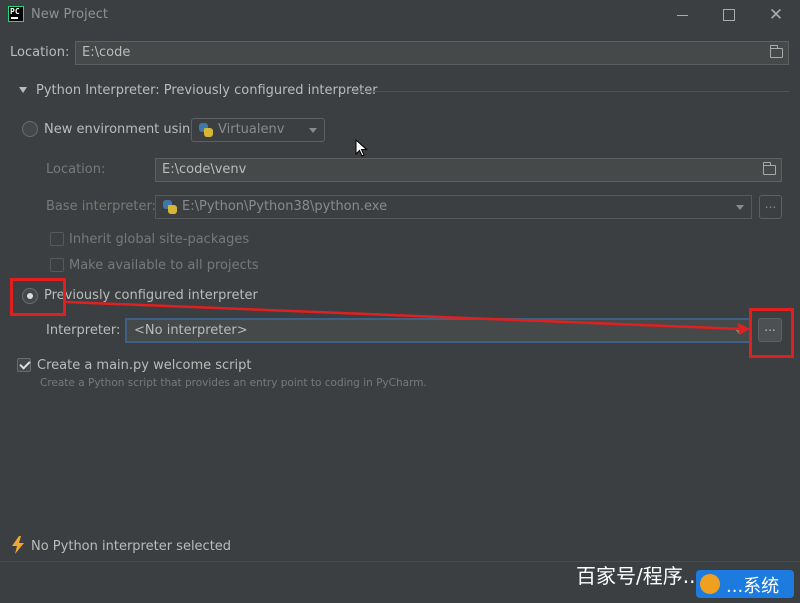 The height and width of the screenshot is (603, 800). Describe the element at coordinates (16, 14) in the screenshot. I see `pycharm-icon: PC` at that location.